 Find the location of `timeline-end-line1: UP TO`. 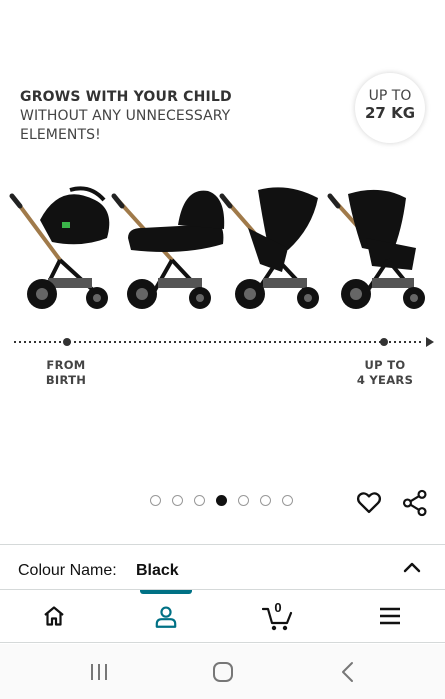

timeline-end-line1: UP TO is located at coordinates (385, 365).